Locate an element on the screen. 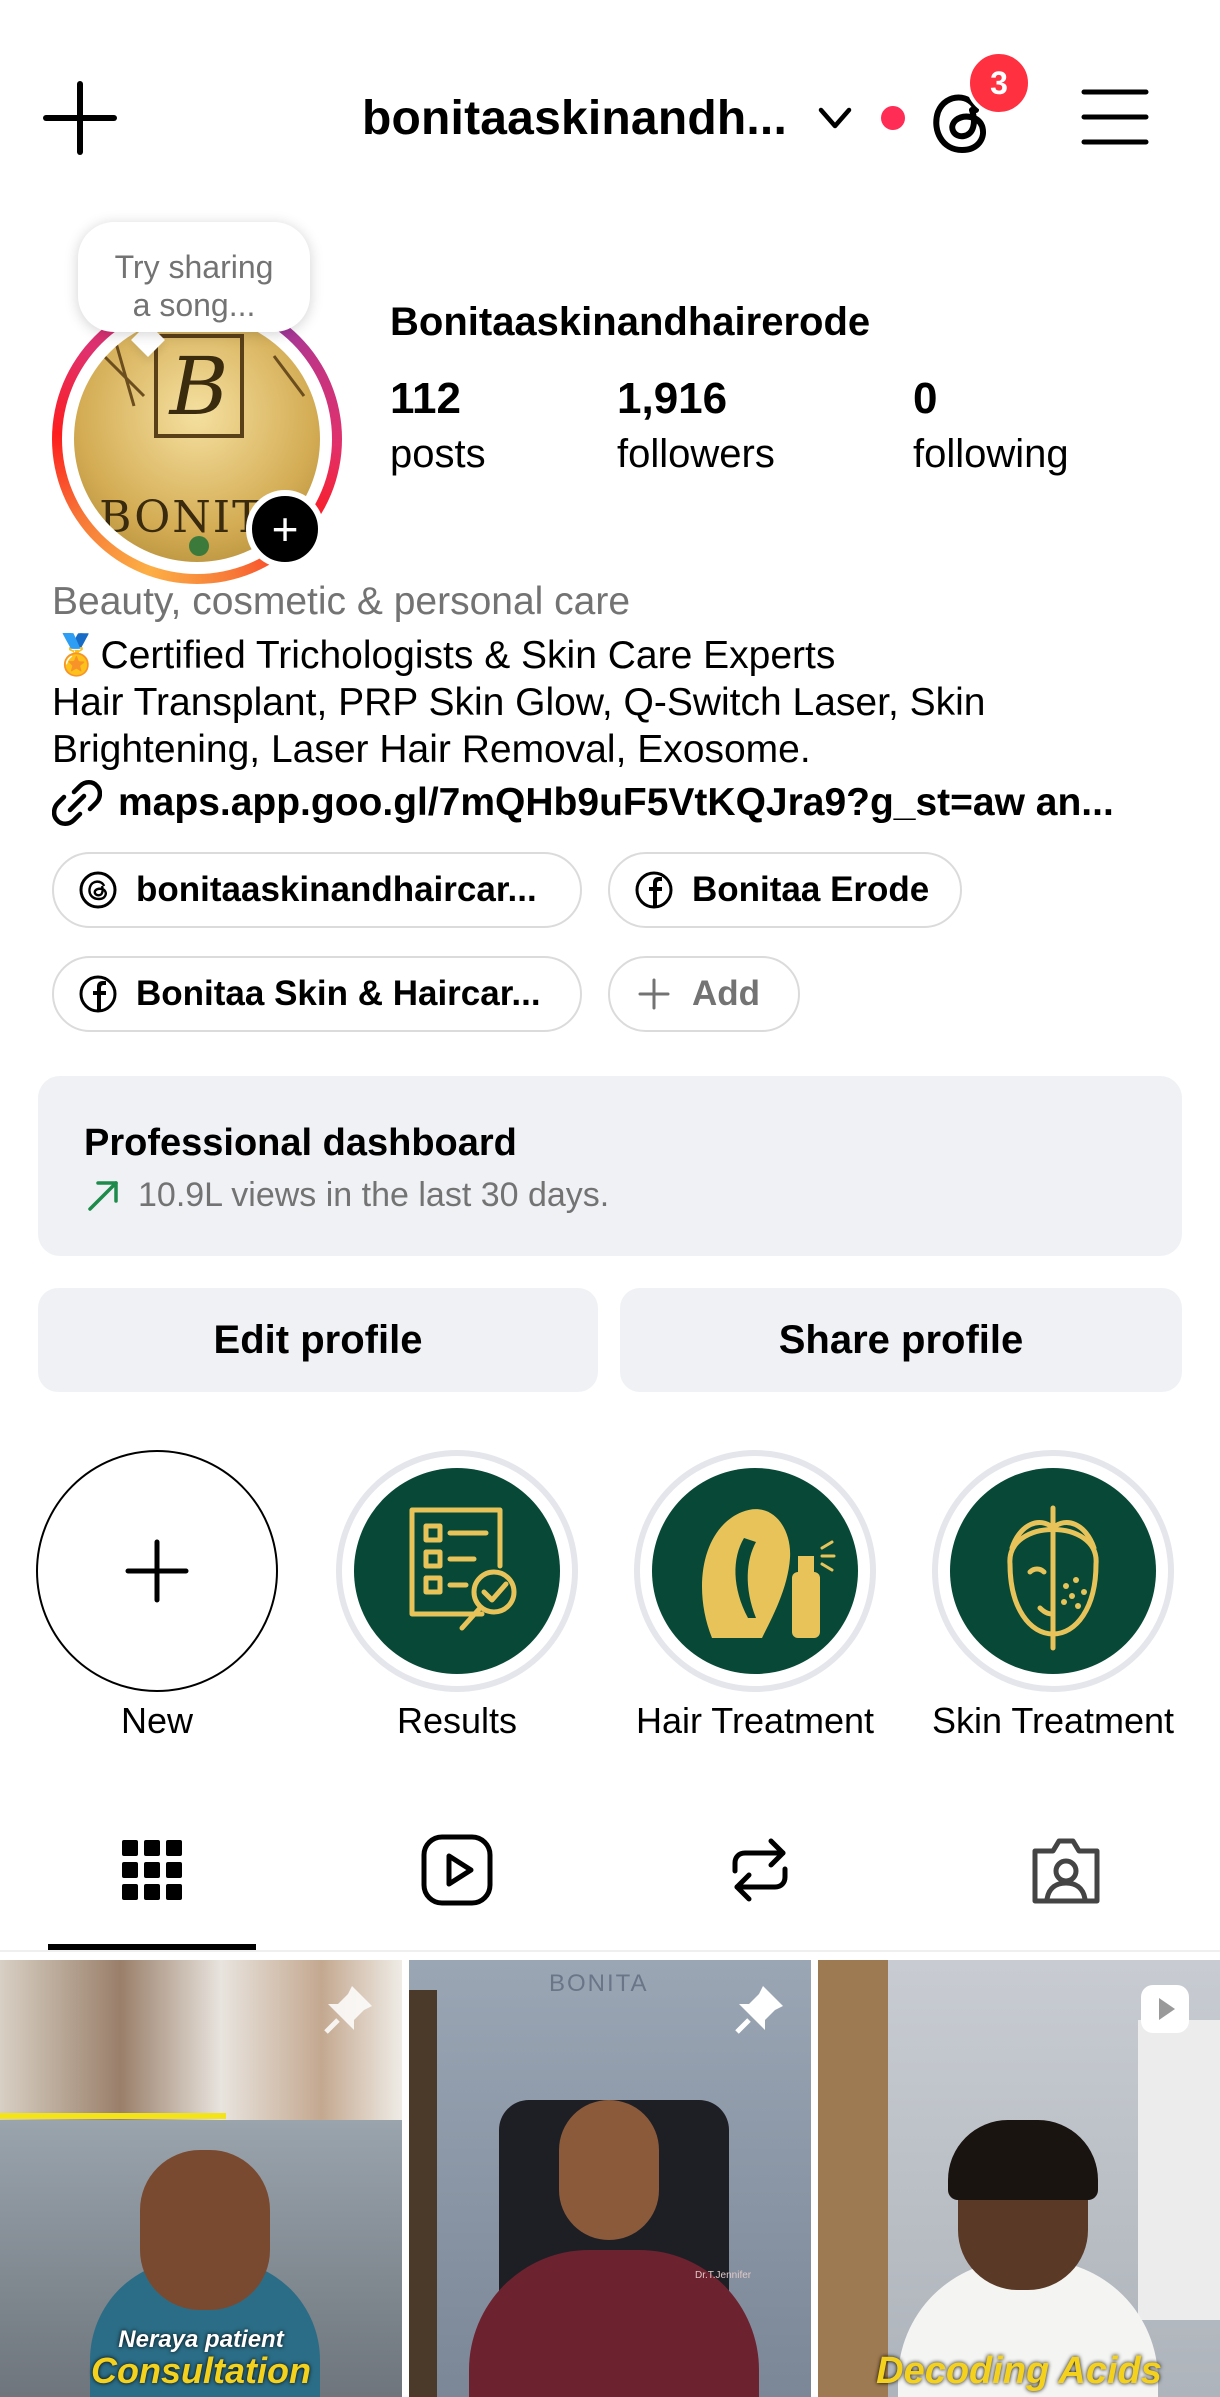 The image size is (1220, 2397). chip-facebook-erode: Bonitaa Erode is located at coordinates (785, 890).